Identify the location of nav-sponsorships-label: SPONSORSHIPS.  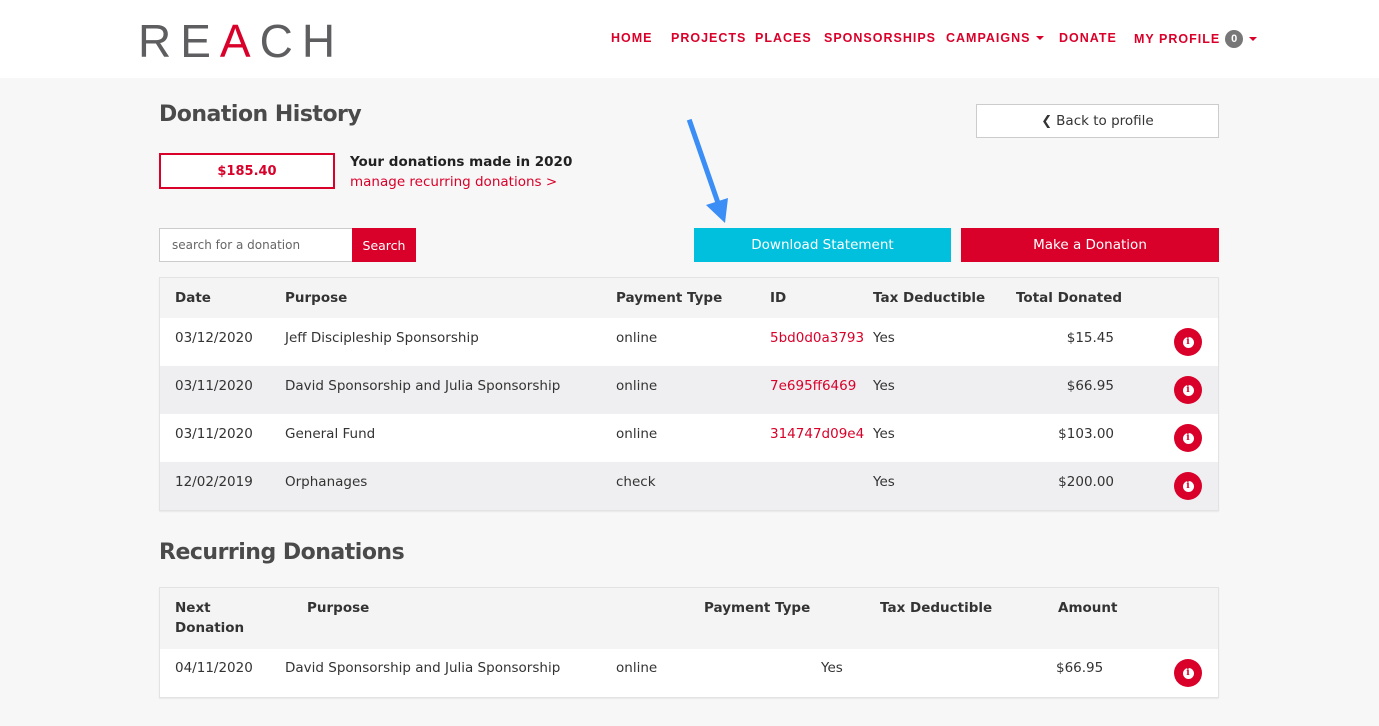
(880, 38).